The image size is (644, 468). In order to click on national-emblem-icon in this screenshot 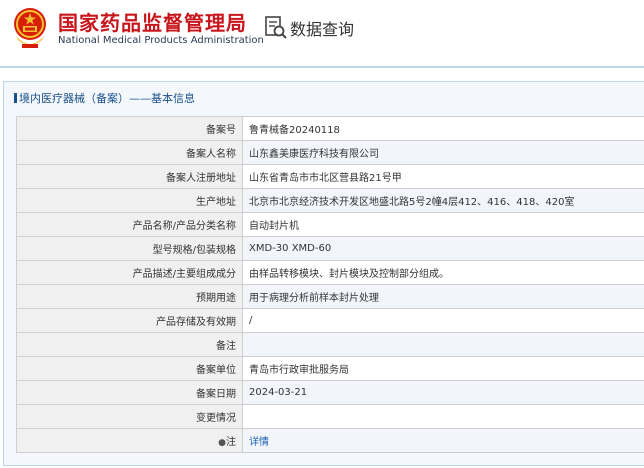, I will do `click(30, 28)`.